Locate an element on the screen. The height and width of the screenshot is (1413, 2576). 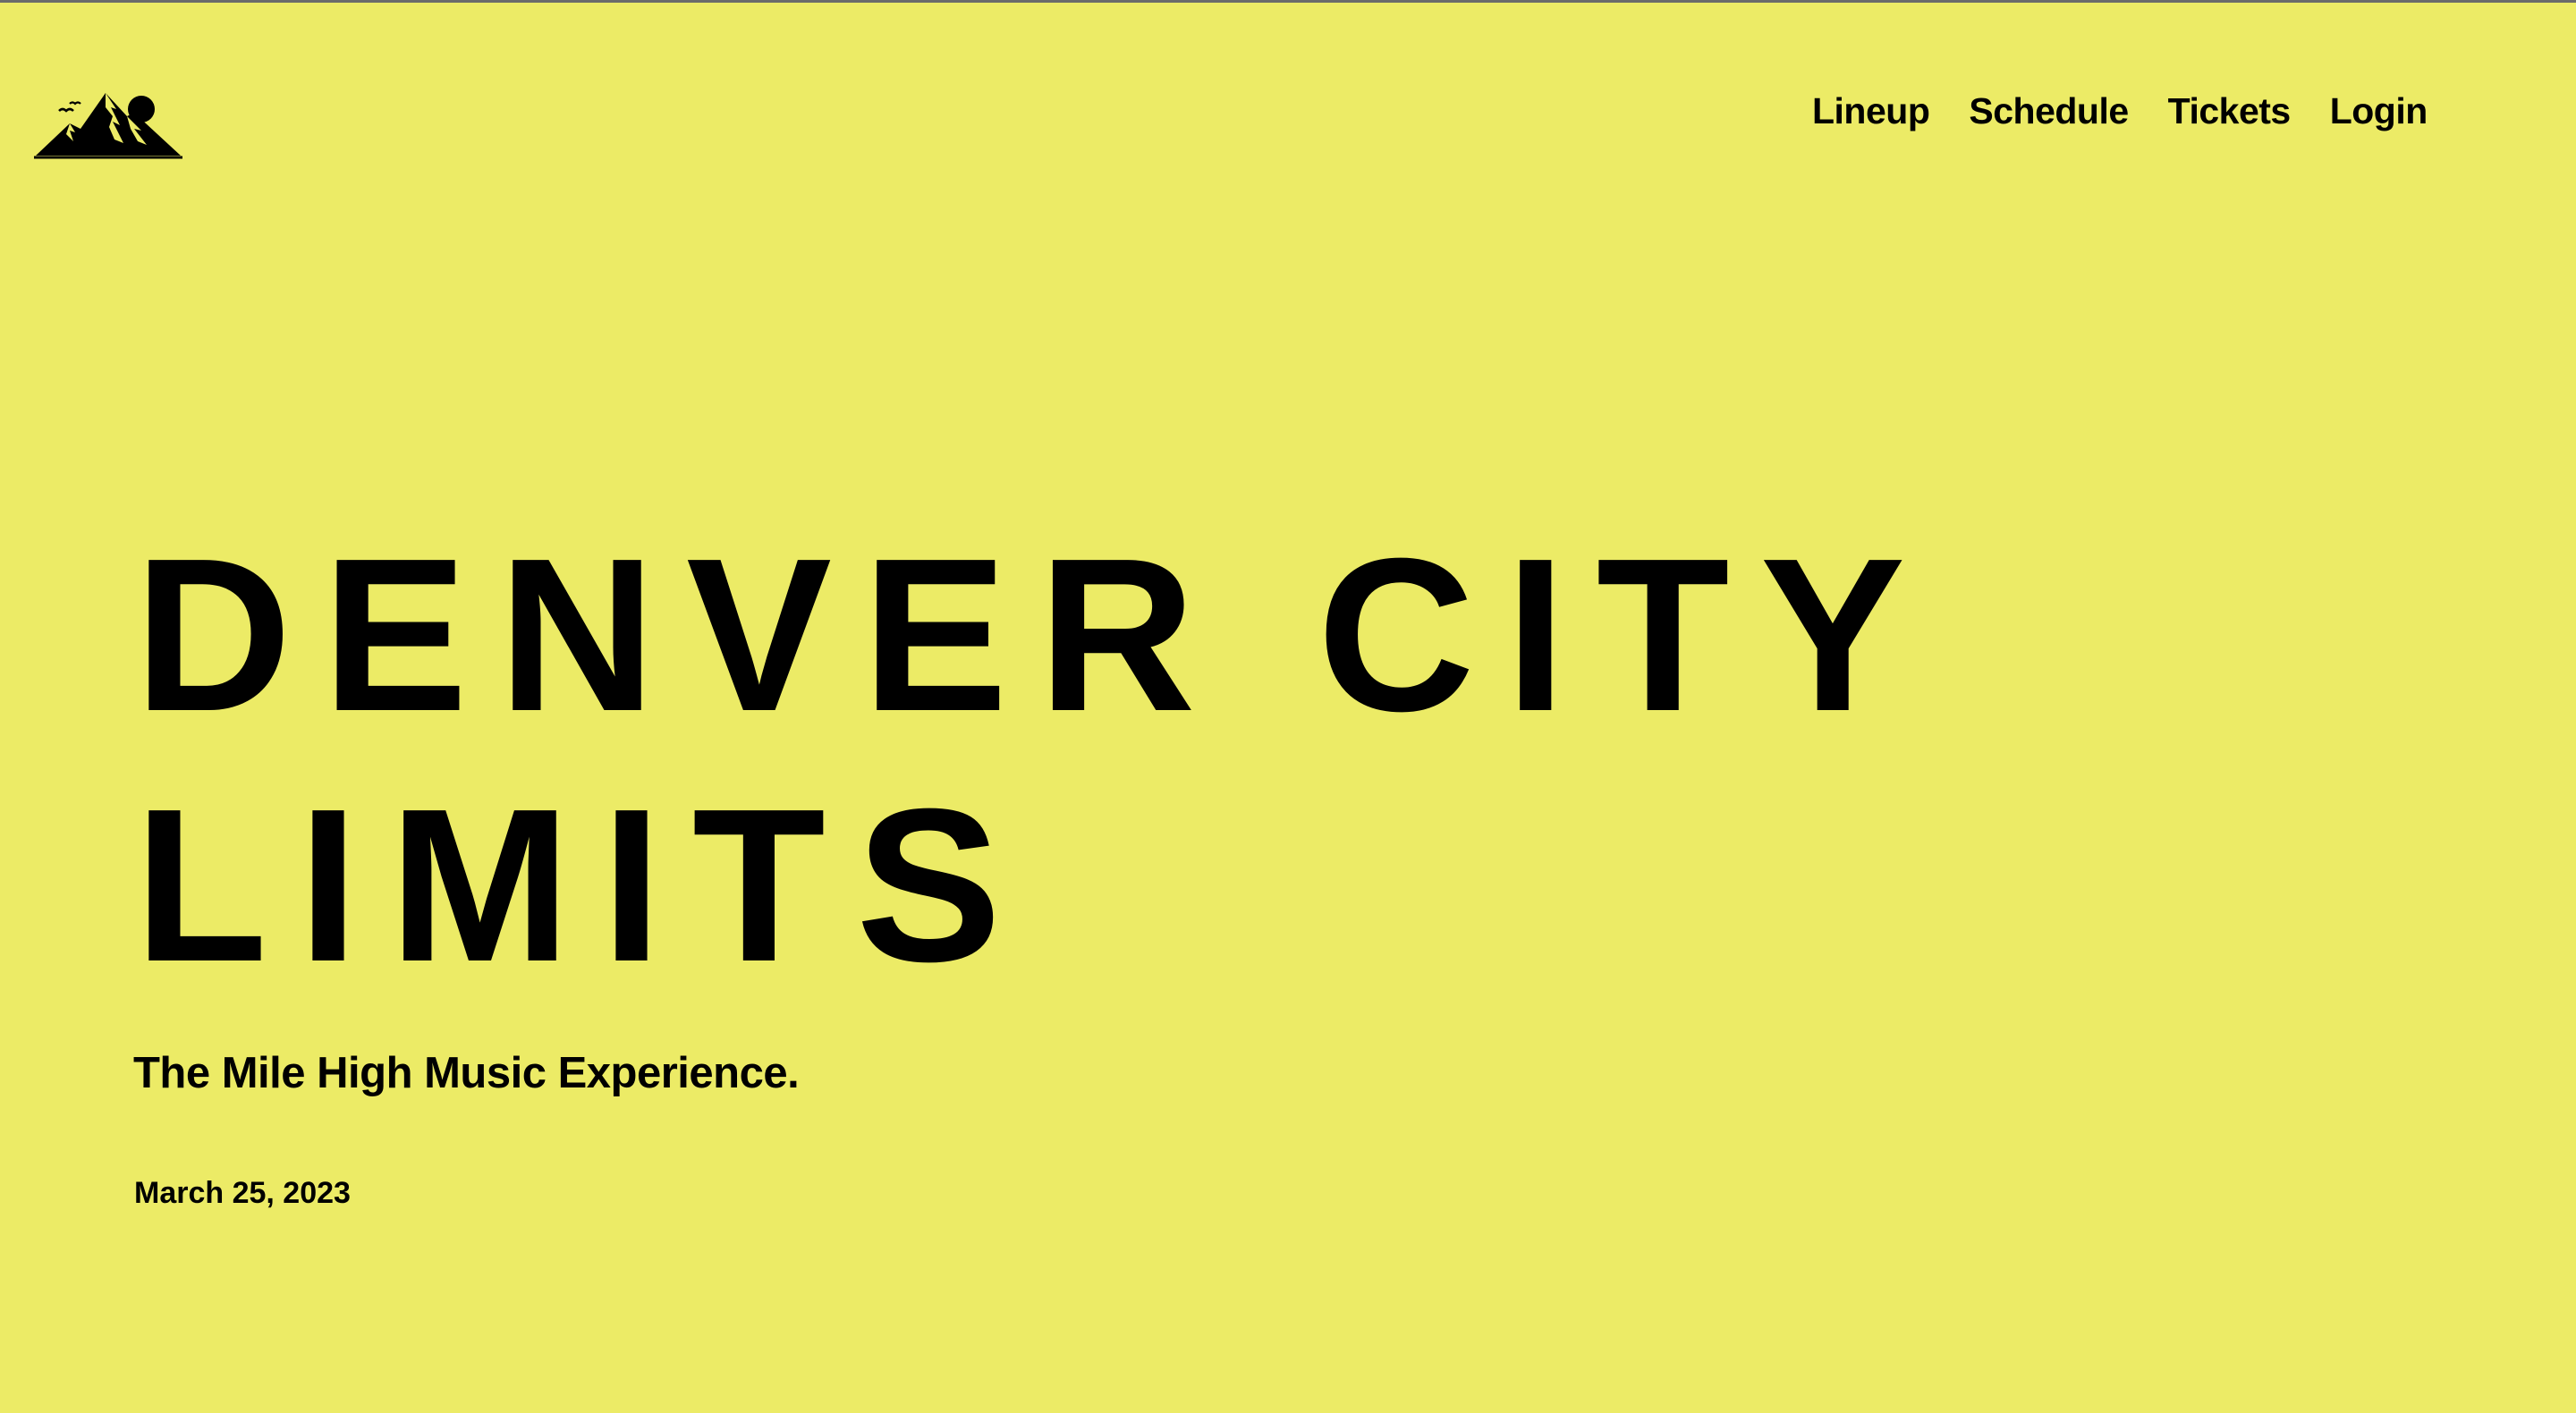
nav-link-schedule: Schedule is located at coordinates (2049, 111).